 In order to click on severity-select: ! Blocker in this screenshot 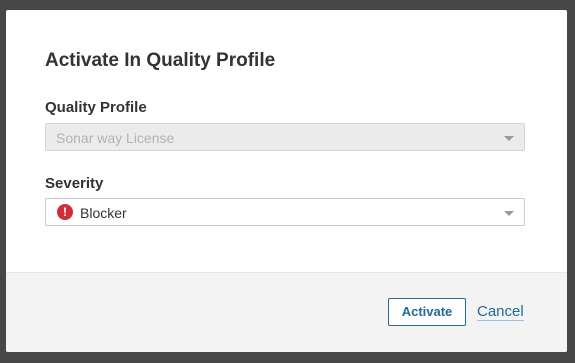, I will do `click(285, 212)`.